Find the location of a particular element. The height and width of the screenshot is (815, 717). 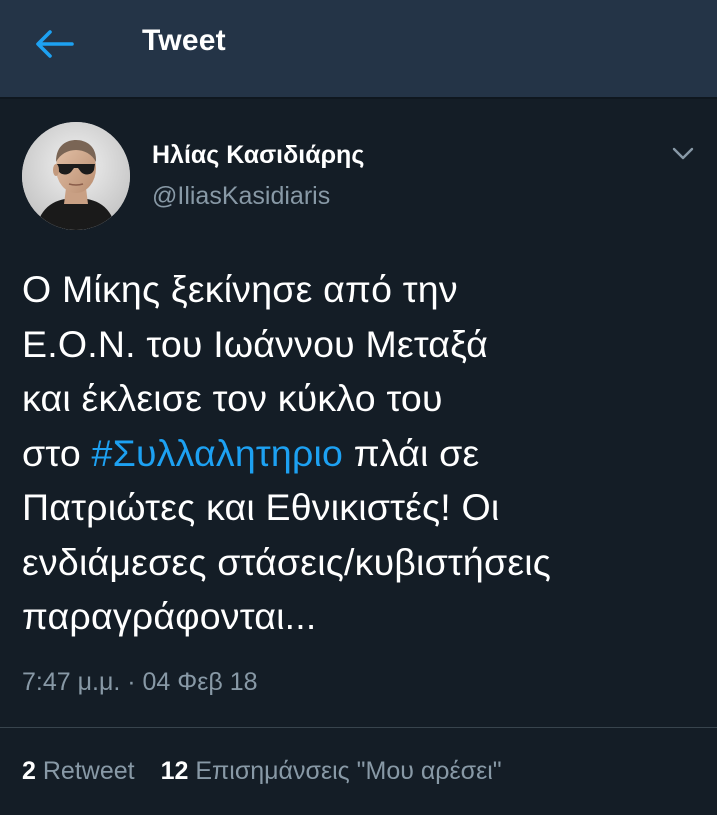

tweet-line-prefix: στο is located at coordinates (57, 452).